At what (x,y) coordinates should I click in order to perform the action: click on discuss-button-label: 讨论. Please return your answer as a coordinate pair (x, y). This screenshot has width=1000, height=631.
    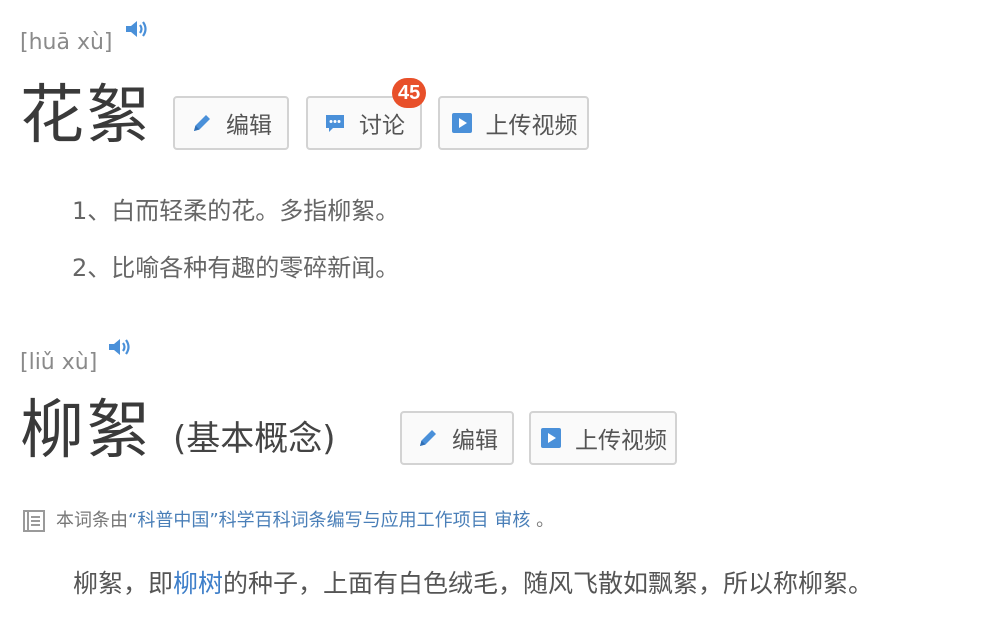
    Looking at the image, I should click on (382, 126).